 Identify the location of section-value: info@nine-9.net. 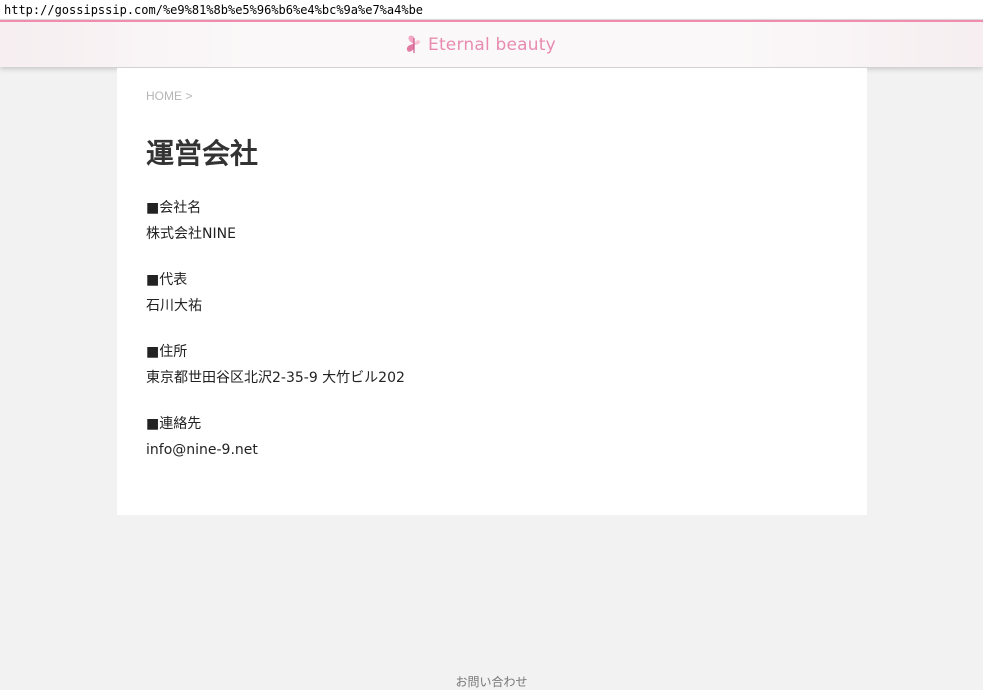
(202, 450).